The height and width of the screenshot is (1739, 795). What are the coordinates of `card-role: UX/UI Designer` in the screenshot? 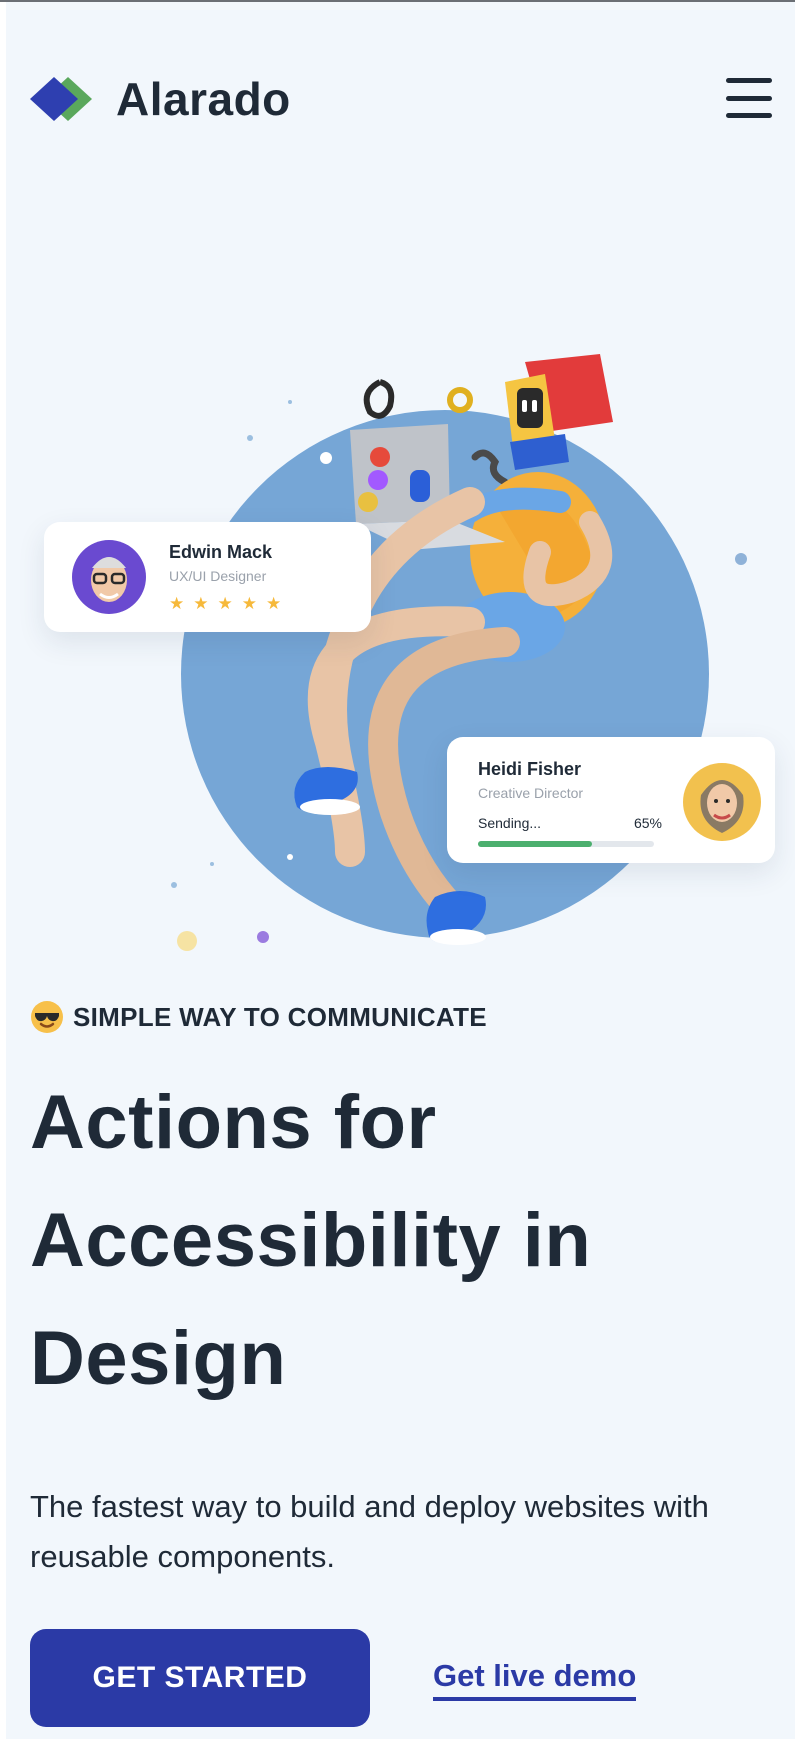 It's located at (218, 576).